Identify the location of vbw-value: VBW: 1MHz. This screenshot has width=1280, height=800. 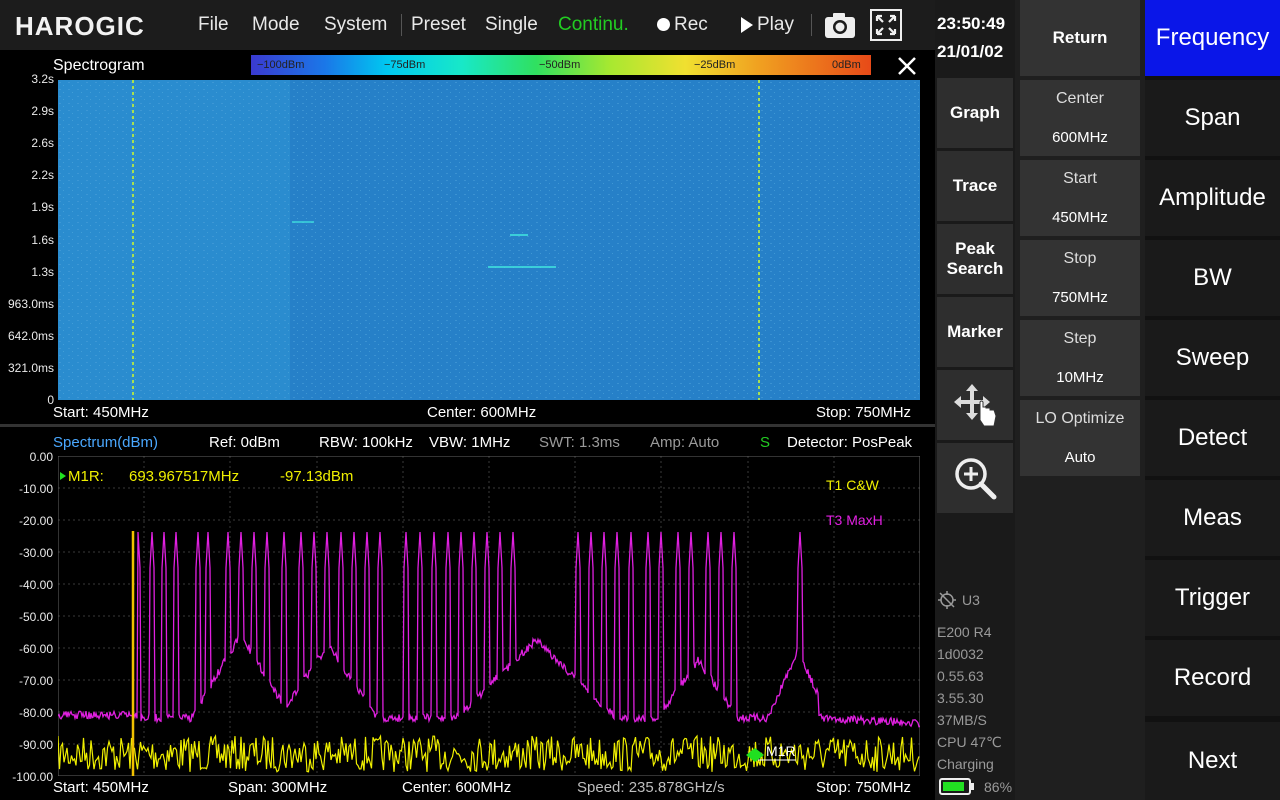
(469, 442).